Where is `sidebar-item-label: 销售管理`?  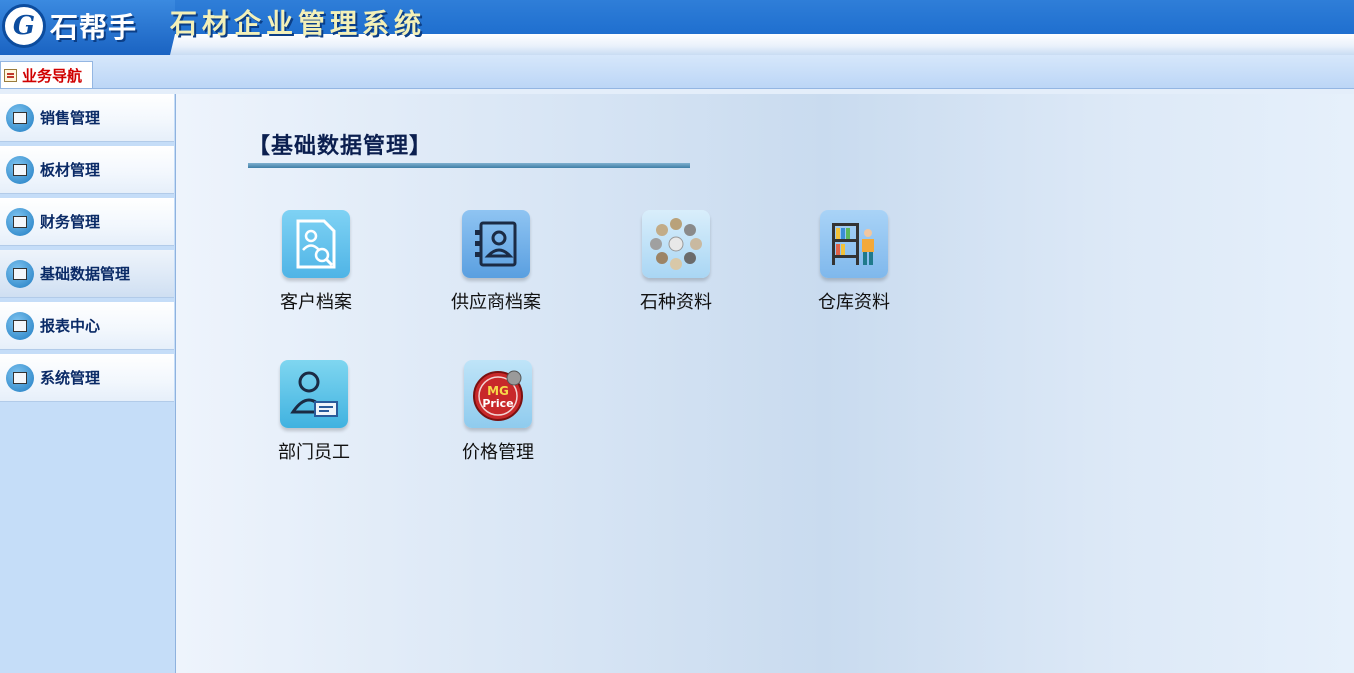
sidebar-item-label: 销售管理 is located at coordinates (70, 118).